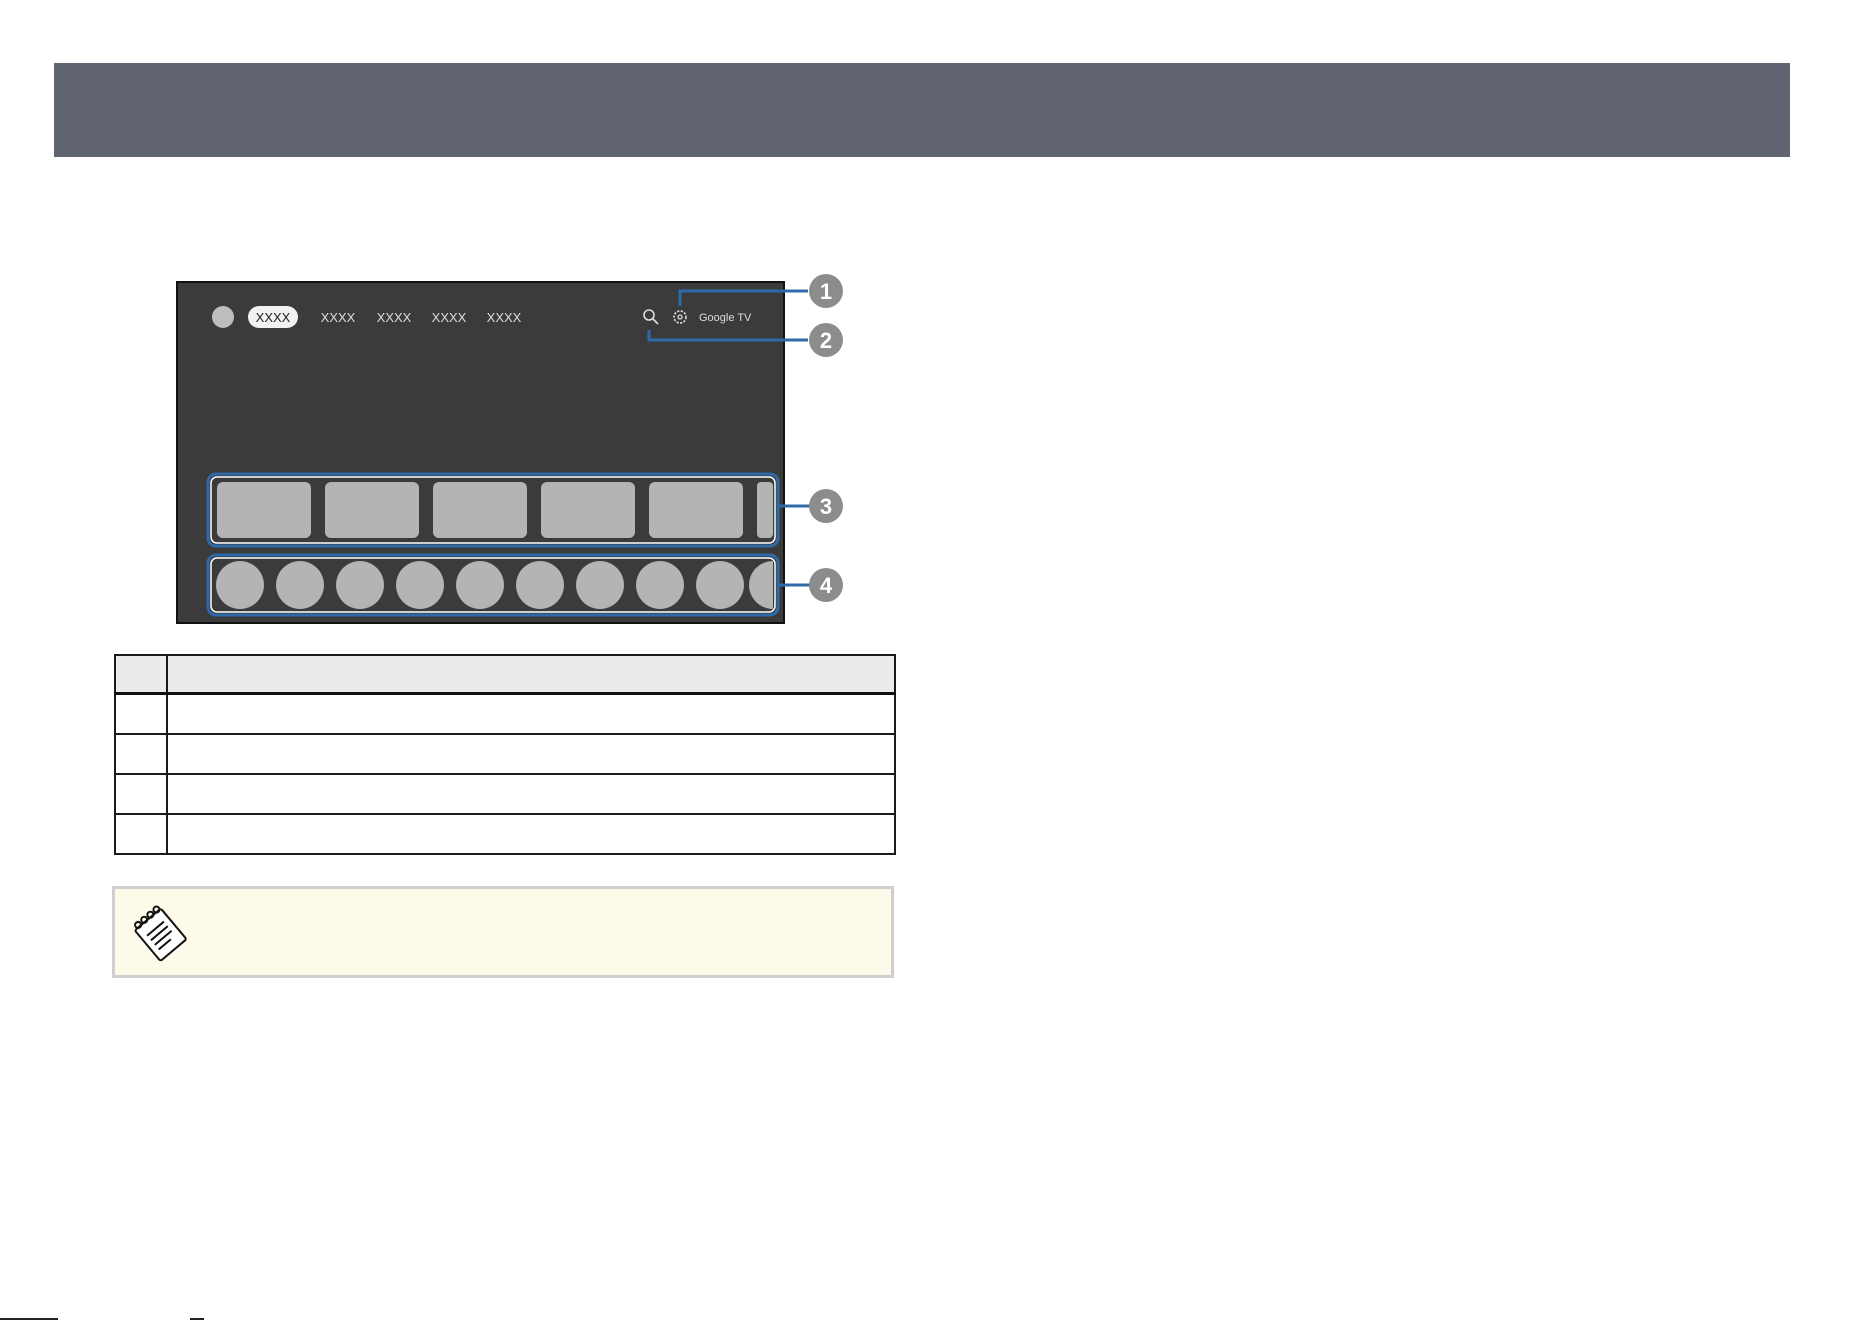 This screenshot has width=1872, height=1324. Describe the element at coordinates (504, 317) in the screenshot. I see `nav-tab-5: XXXX` at that location.